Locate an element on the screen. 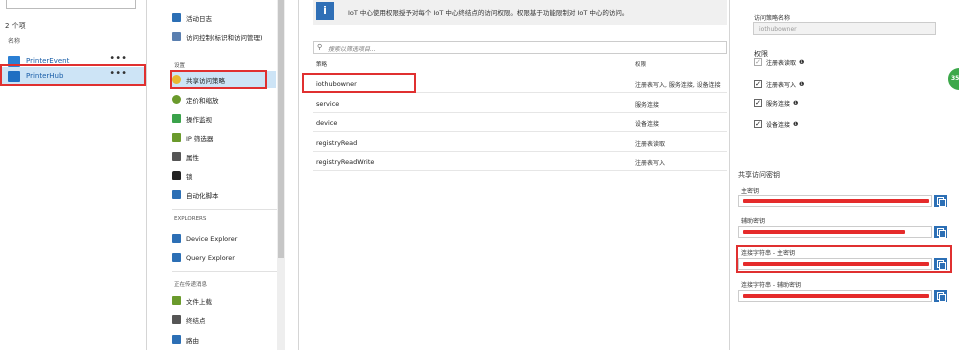  conn-primary-label: 连接字符串 - 主密钥 is located at coordinates (768, 253).